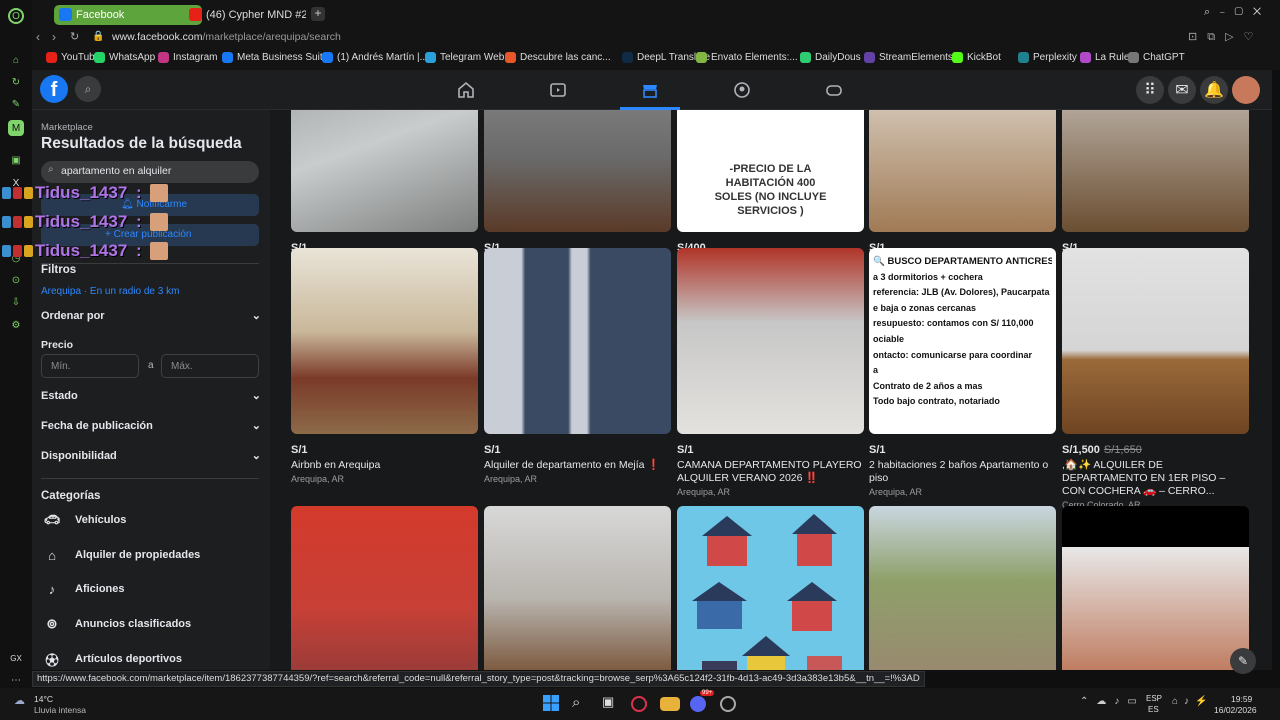 This screenshot has height=720, width=1280. Describe the element at coordinates (16, 104) in the screenshot. I see `extension-icon: ✎` at that location.